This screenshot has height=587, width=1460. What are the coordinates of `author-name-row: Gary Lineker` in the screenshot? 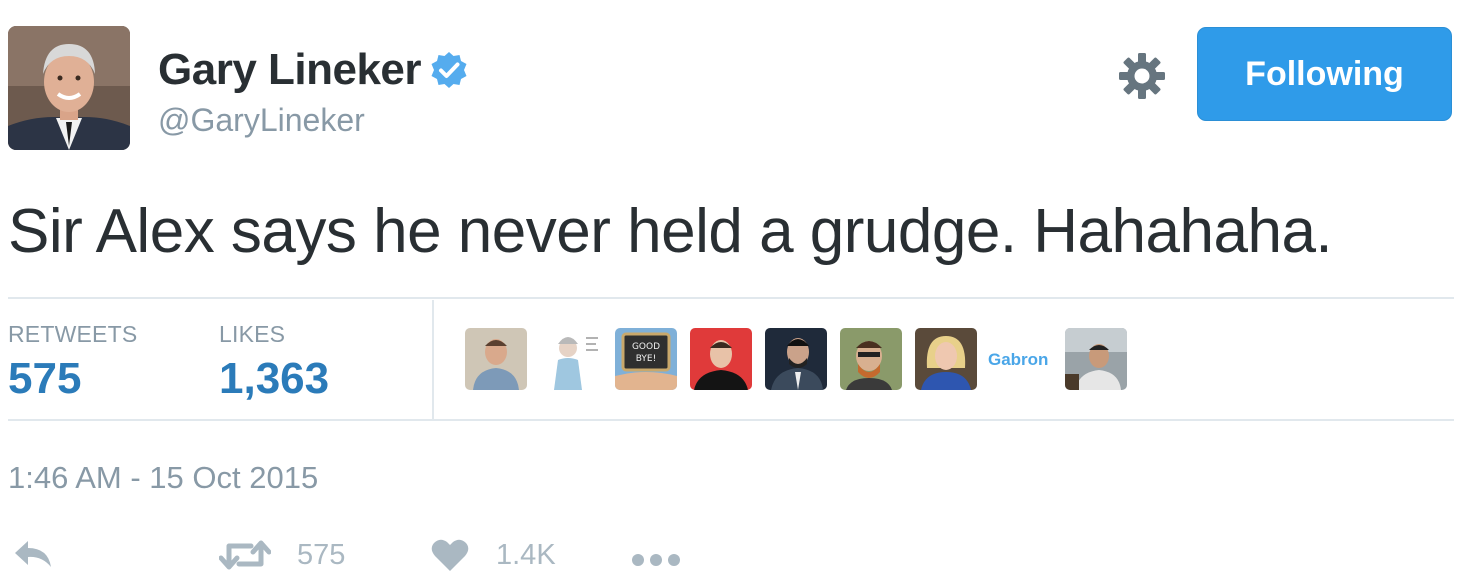 It's located at (313, 70).